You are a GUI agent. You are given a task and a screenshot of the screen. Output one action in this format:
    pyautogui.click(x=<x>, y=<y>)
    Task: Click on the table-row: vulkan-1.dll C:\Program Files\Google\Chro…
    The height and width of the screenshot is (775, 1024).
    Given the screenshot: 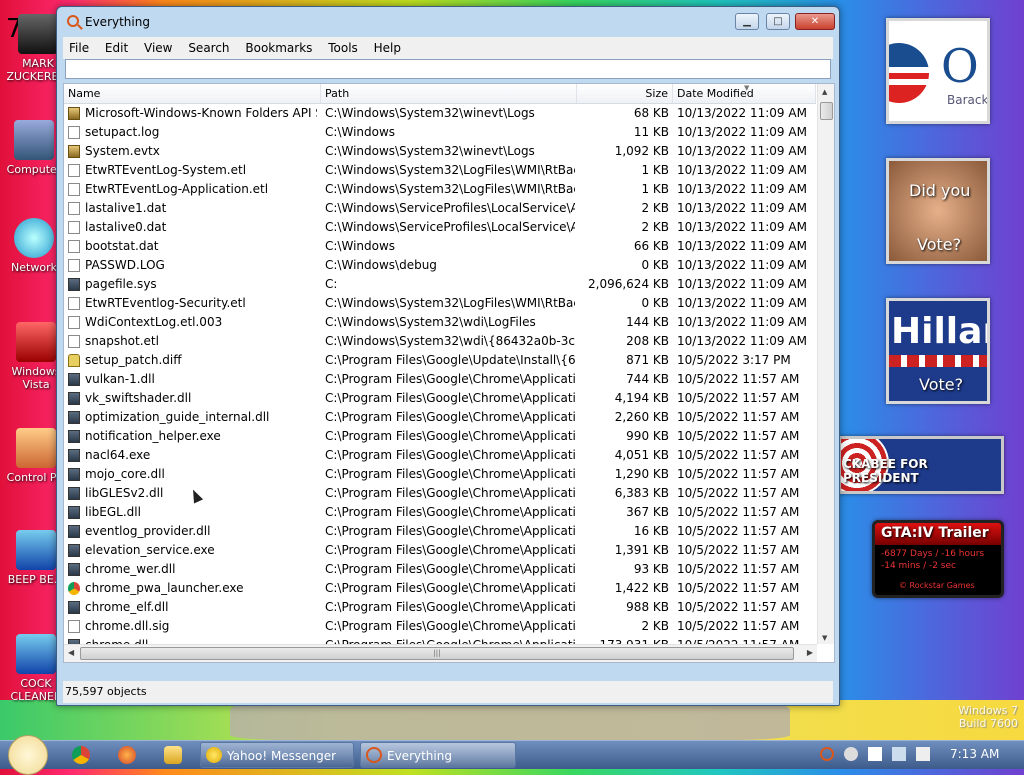 What is the action you would take?
    pyautogui.click(x=440, y=379)
    